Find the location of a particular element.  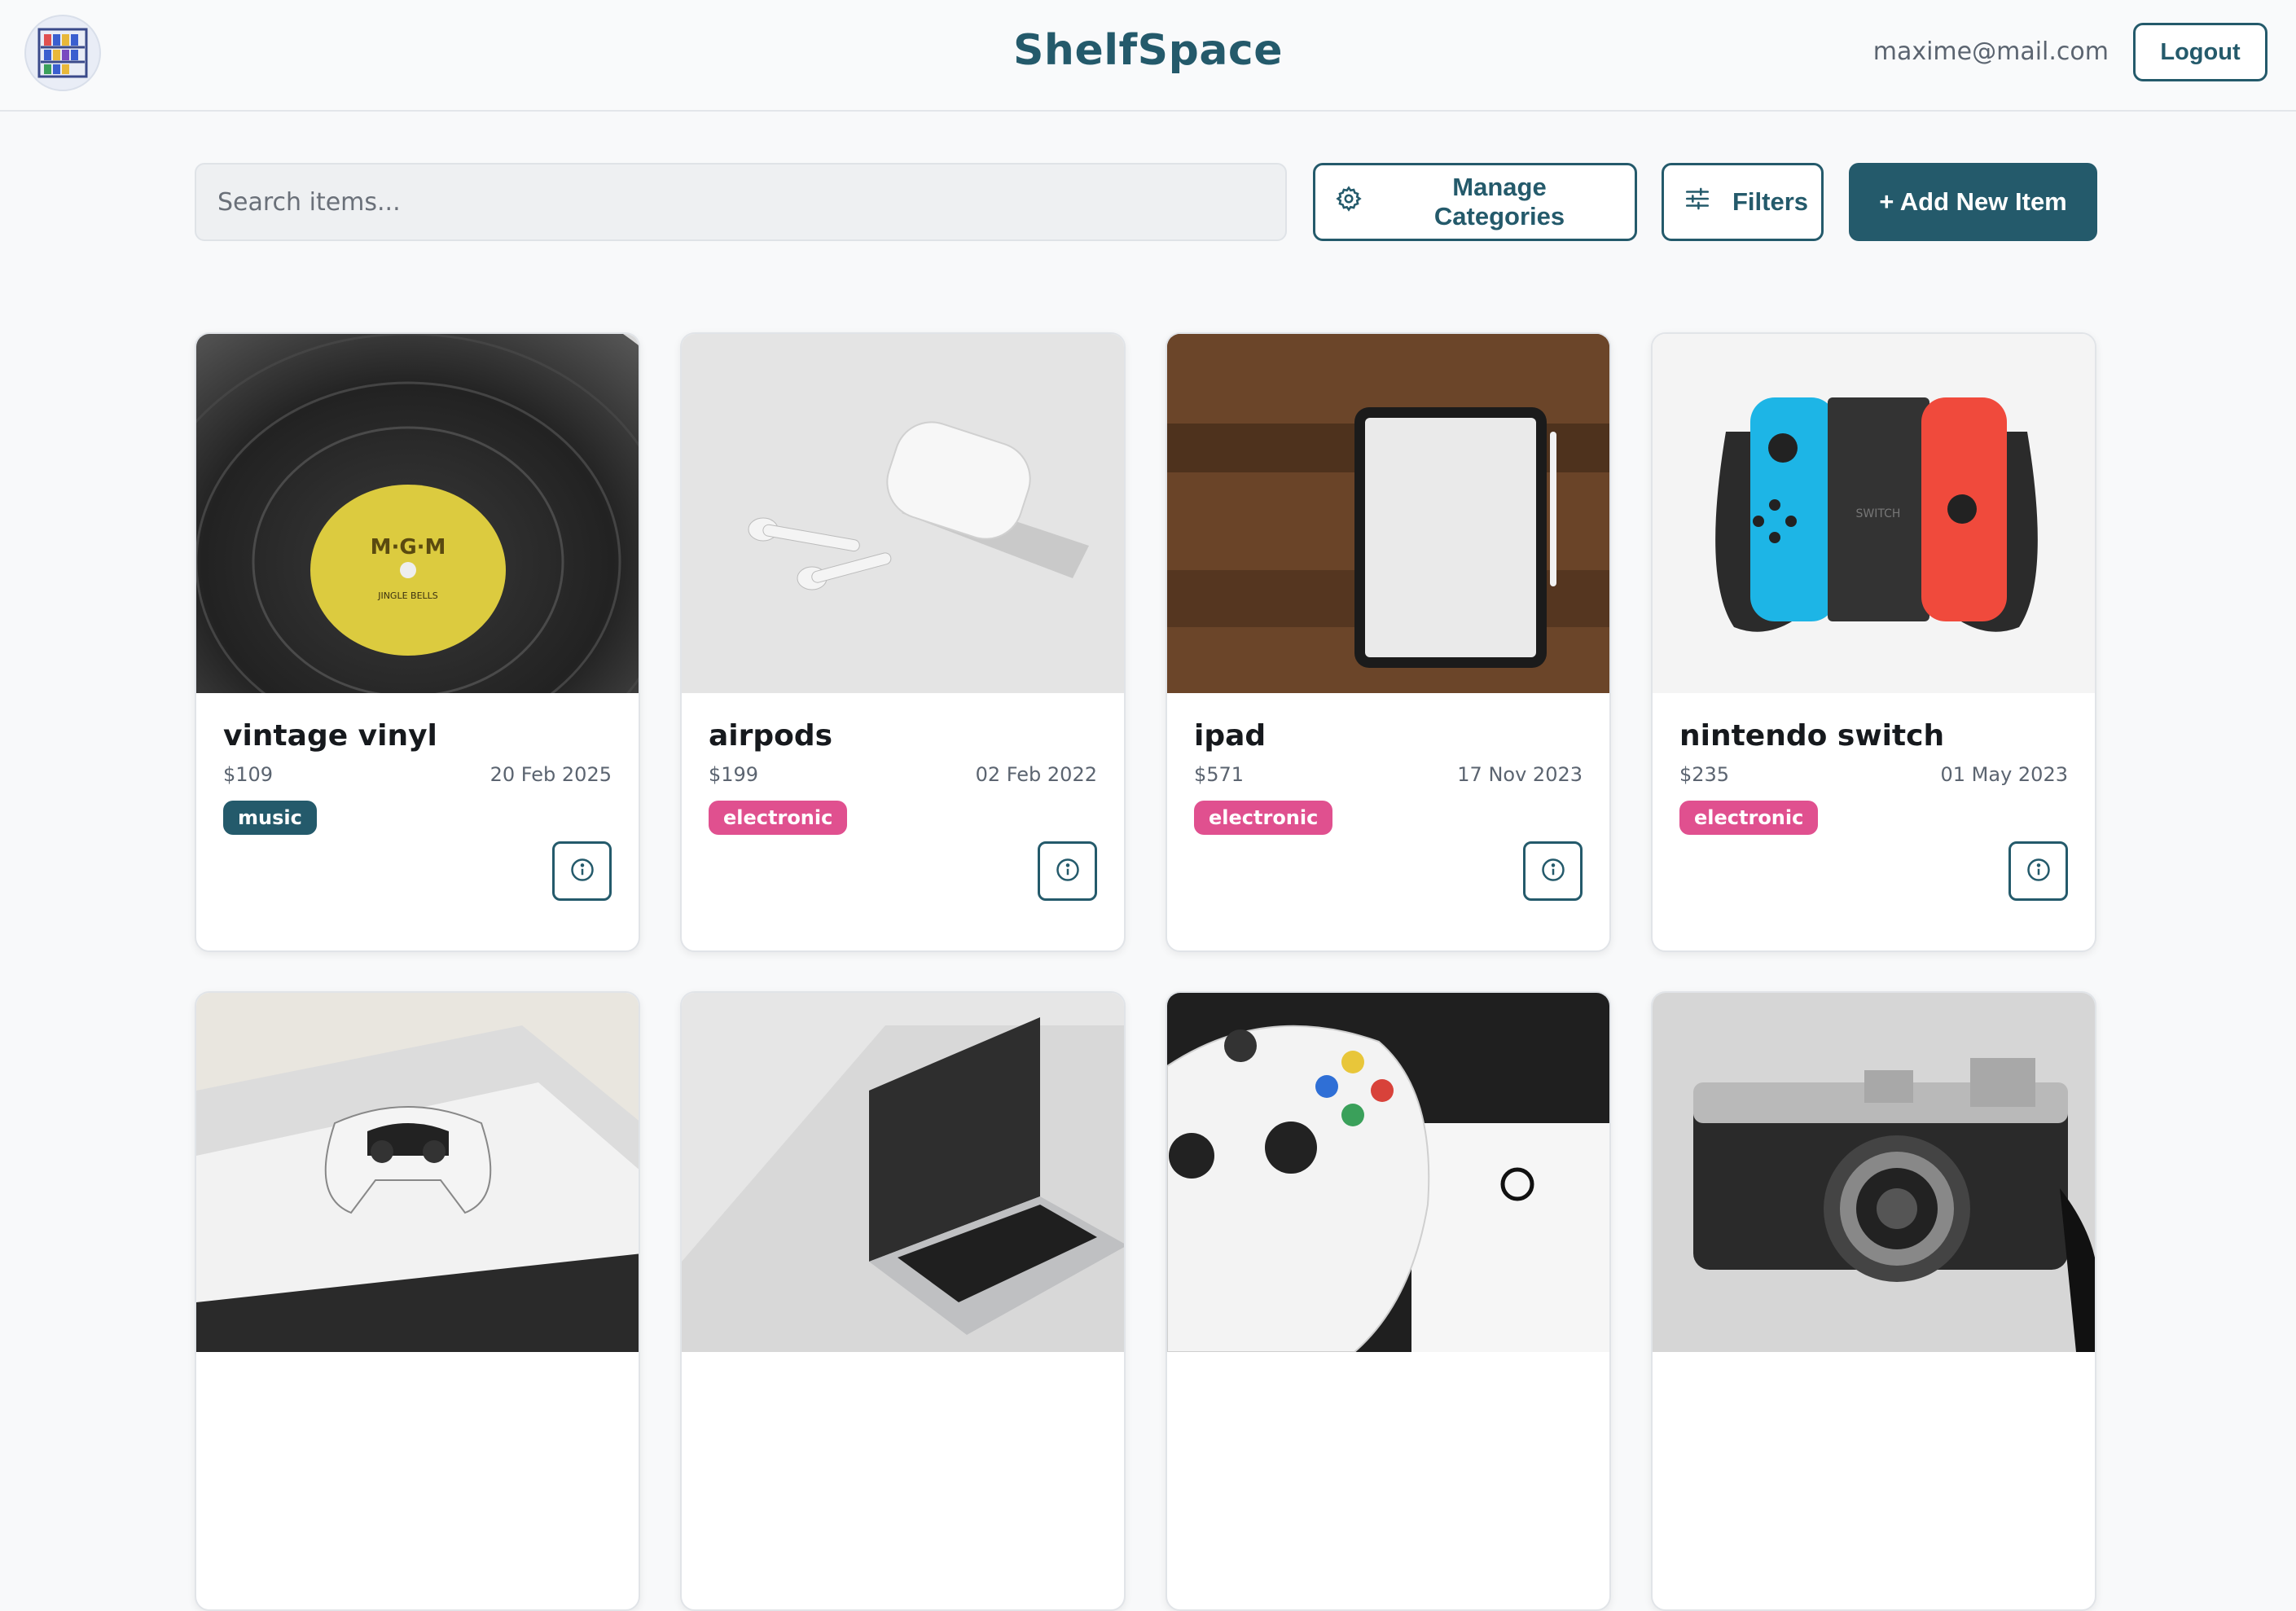

item-image-laptop is located at coordinates (903, 1172).